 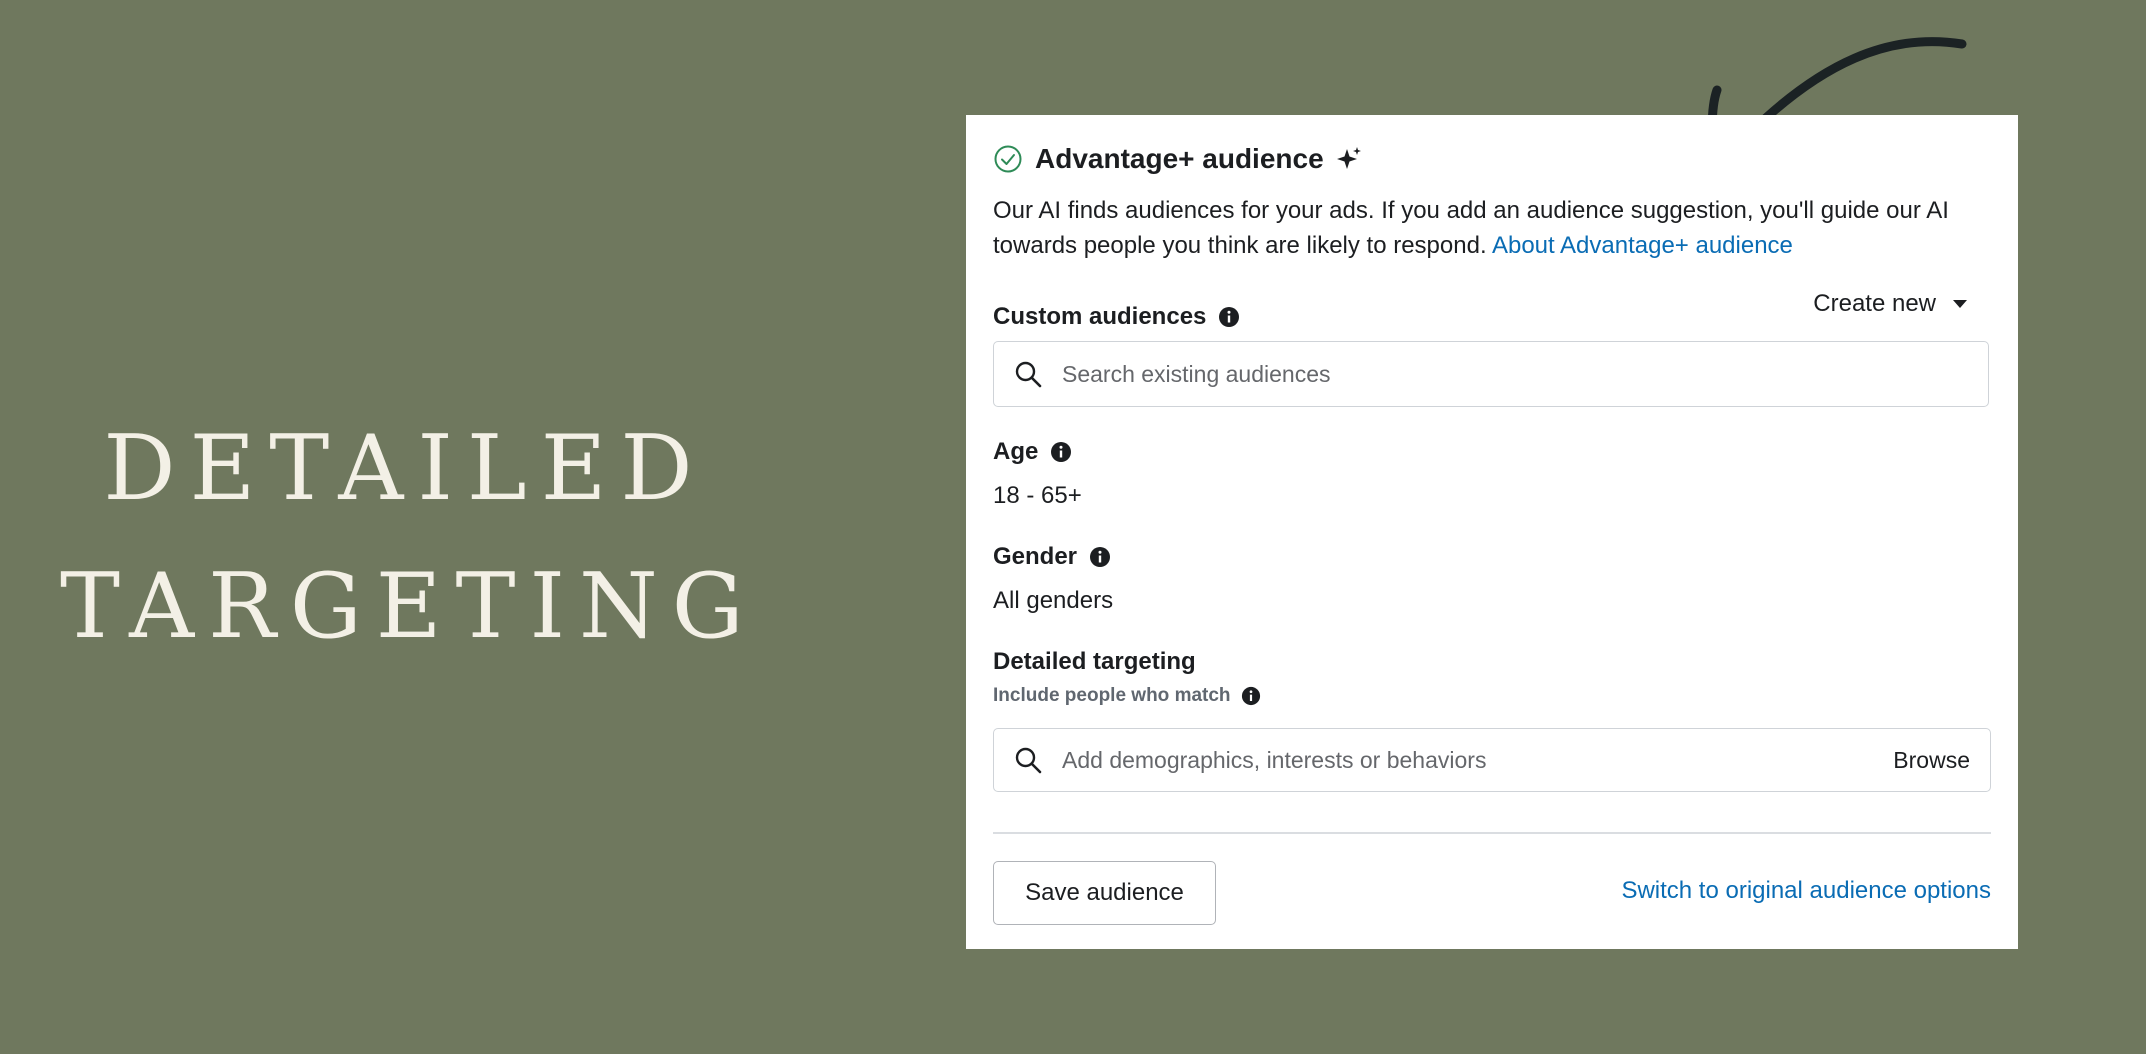 I want to click on detailed-targeting-sublabel: Include people who match, so click(x=1127, y=696).